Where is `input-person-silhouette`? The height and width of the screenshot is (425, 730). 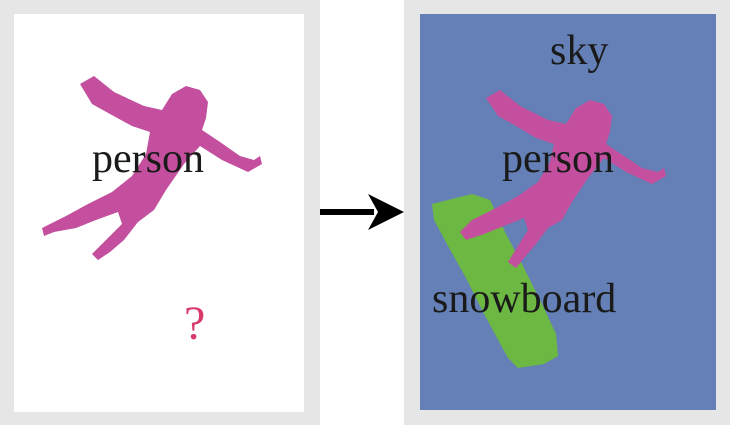
input-person-silhouette is located at coordinates (152, 168).